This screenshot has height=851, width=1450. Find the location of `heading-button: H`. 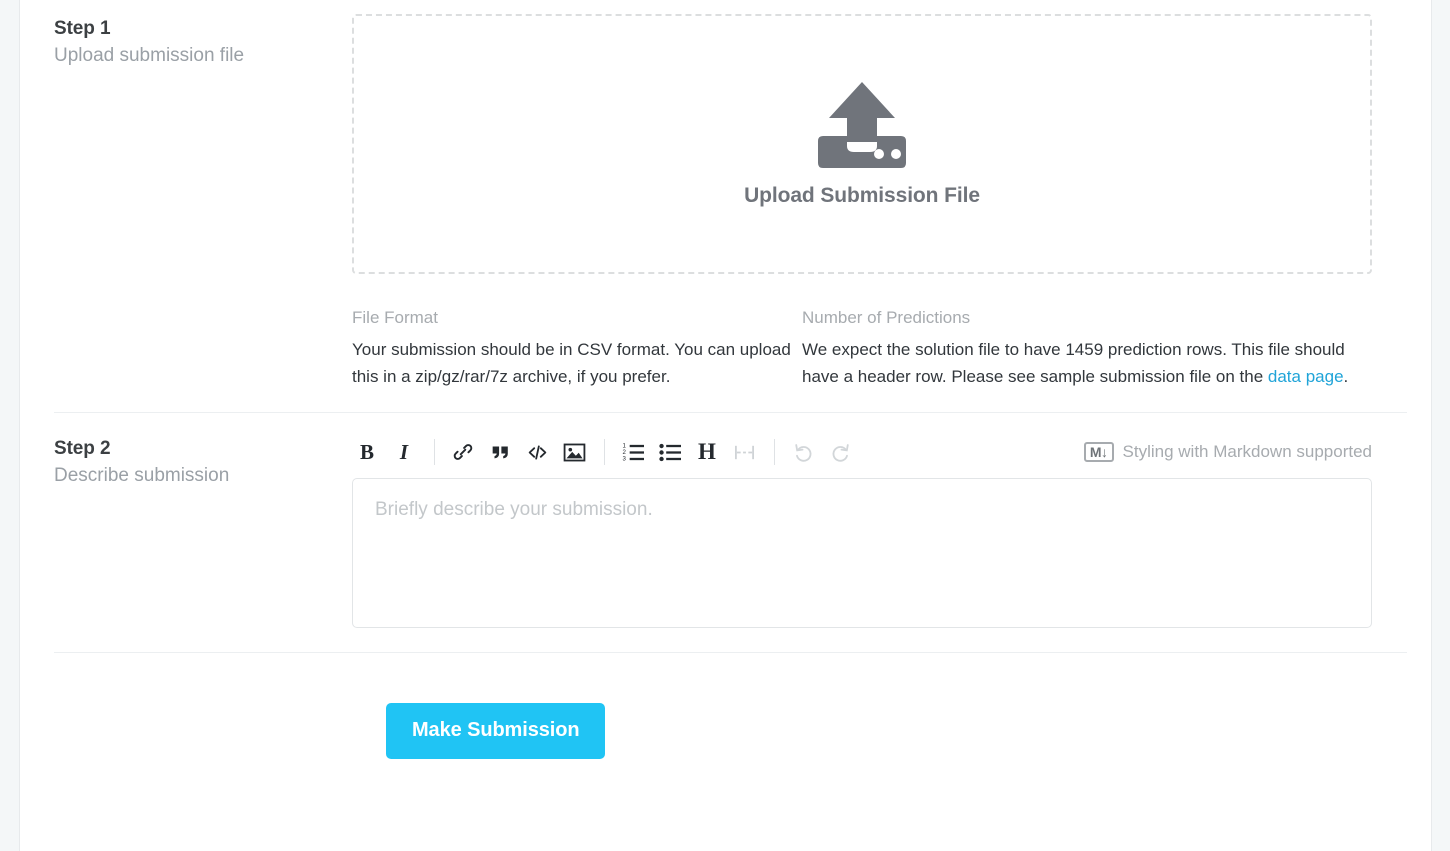

heading-button: H is located at coordinates (707, 452).